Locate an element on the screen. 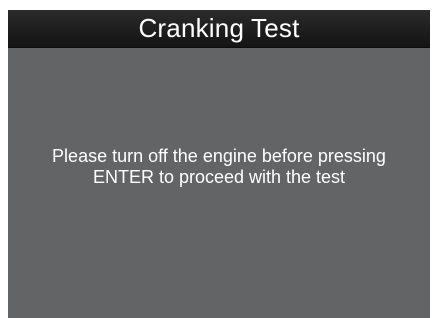 The width and height of the screenshot is (438, 318). title-bar: Cranking Test is located at coordinates (219, 29).